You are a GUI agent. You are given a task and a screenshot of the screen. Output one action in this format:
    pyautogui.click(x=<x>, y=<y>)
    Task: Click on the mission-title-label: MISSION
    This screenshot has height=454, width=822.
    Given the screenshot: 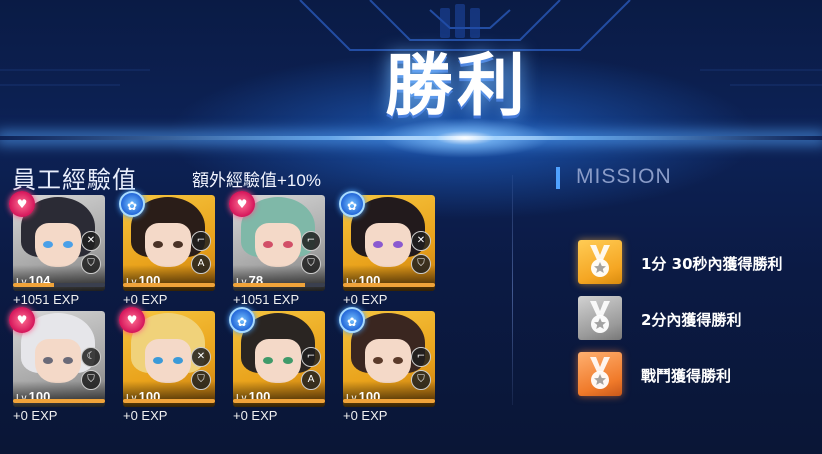 What is the action you would take?
    pyautogui.click(x=624, y=176)
    